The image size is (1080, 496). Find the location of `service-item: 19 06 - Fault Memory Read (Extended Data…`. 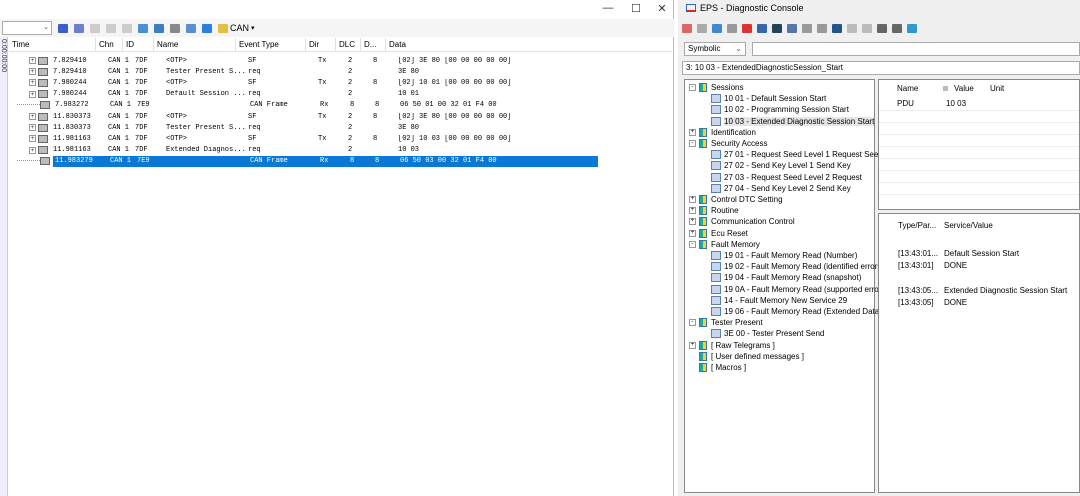

service-item: 19 06 - Fault Memory Read (Extended Data… is located at coordinates (796, 311).